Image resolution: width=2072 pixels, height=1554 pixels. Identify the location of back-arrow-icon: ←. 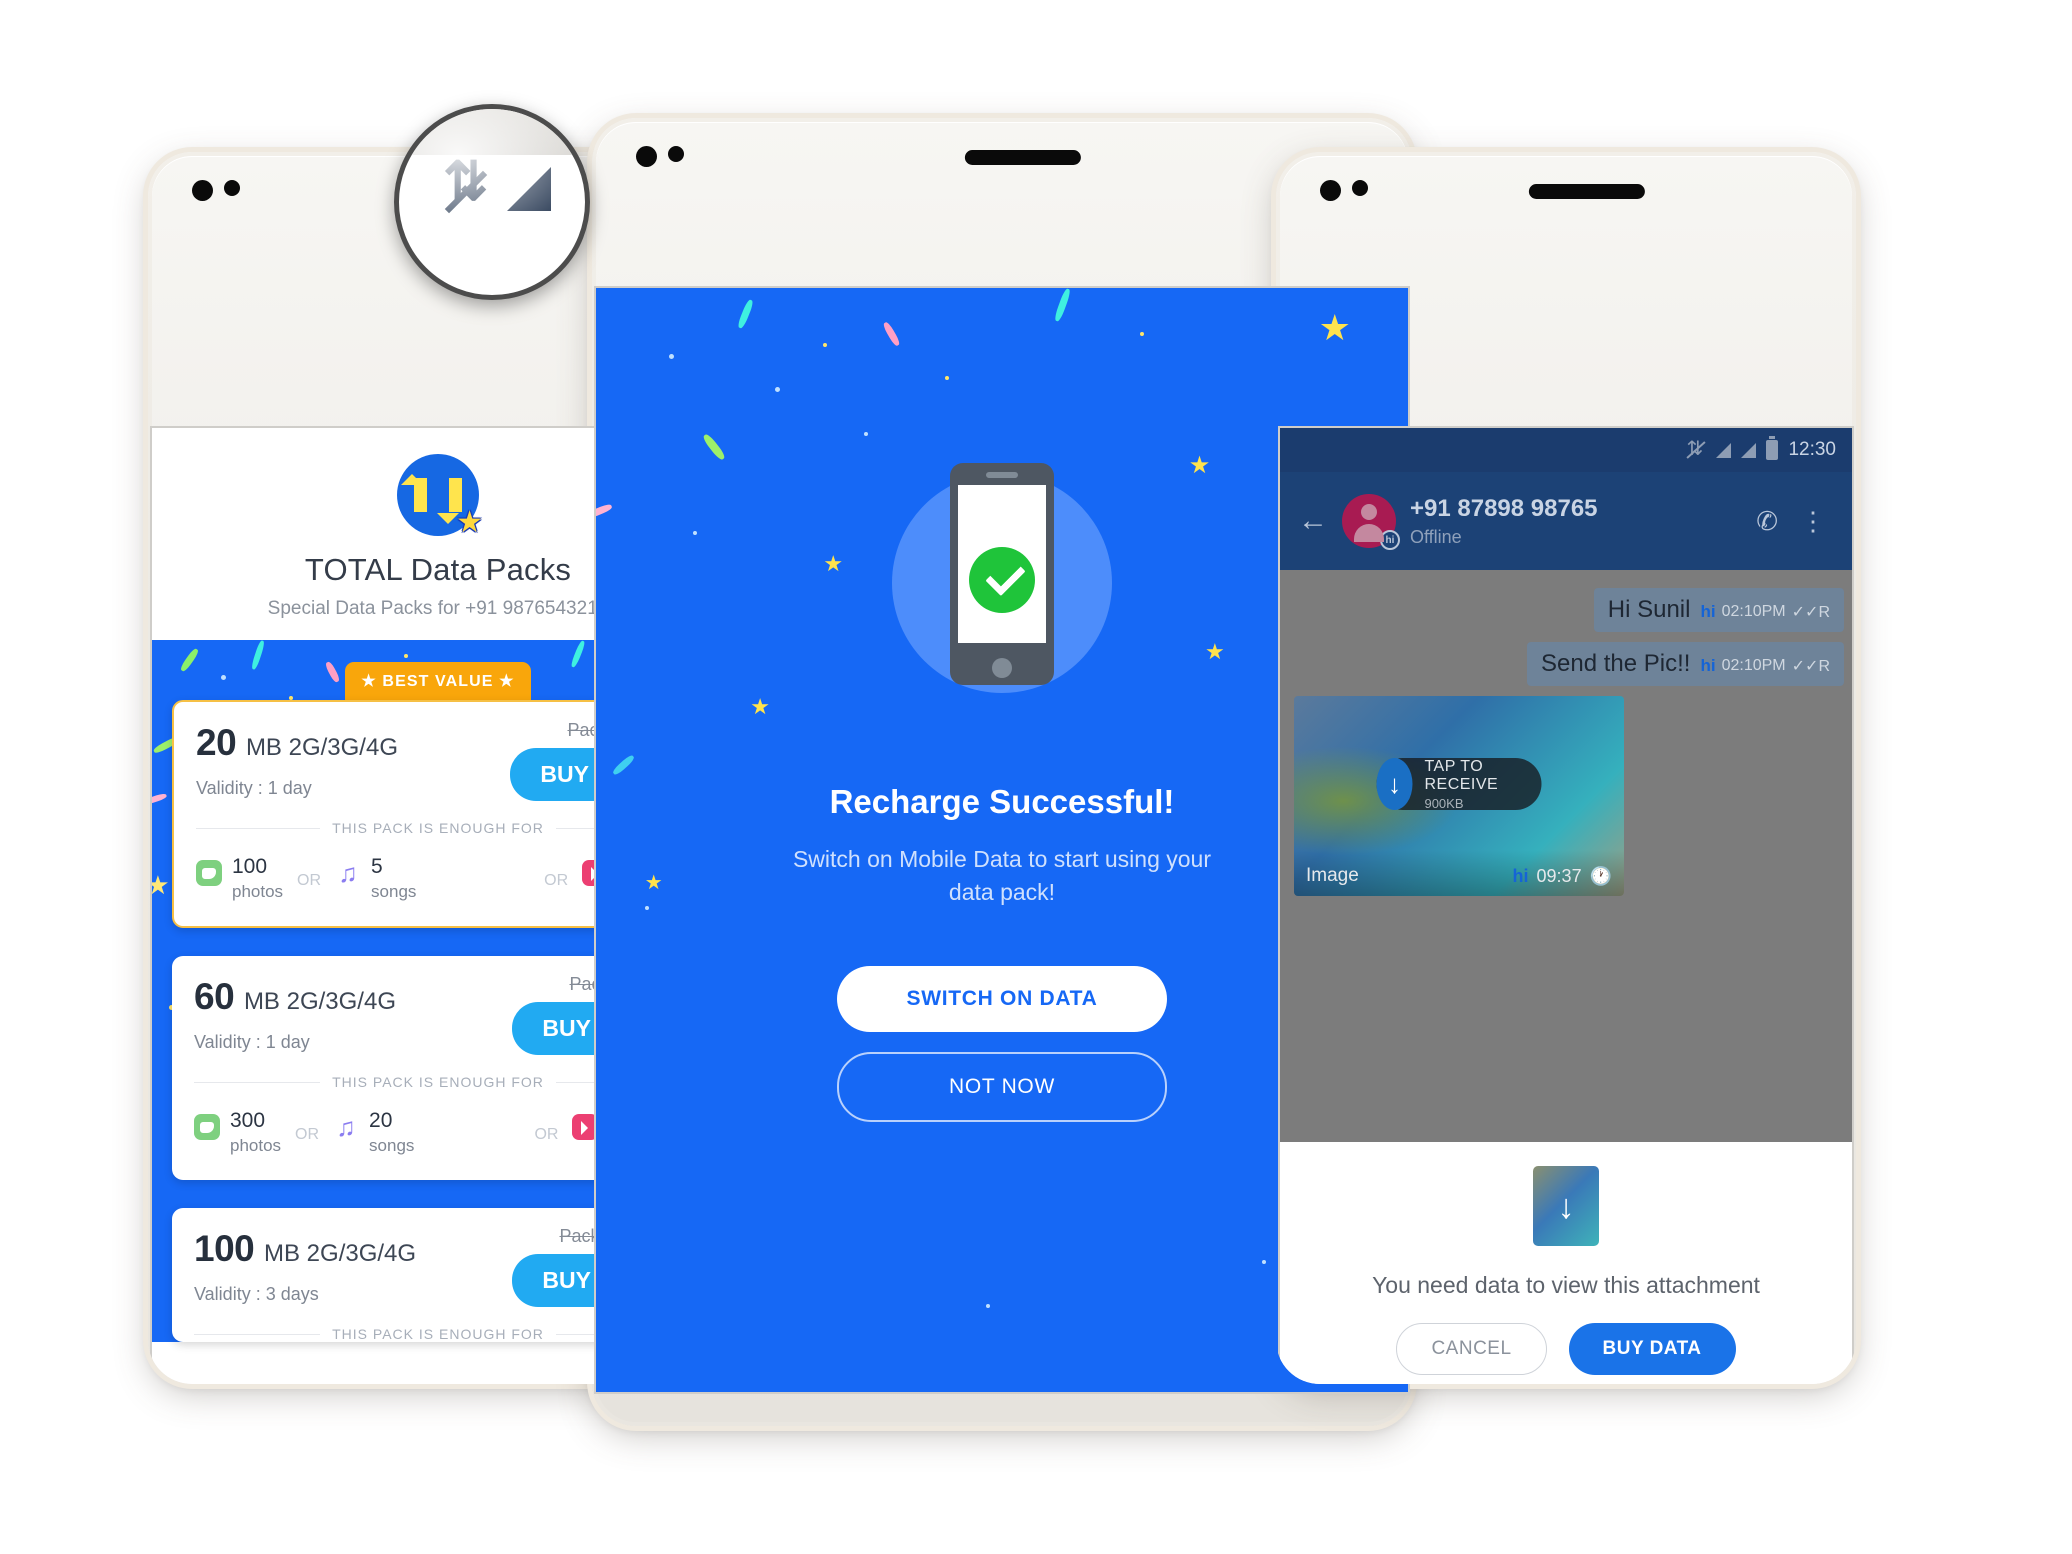
(1313, 521).